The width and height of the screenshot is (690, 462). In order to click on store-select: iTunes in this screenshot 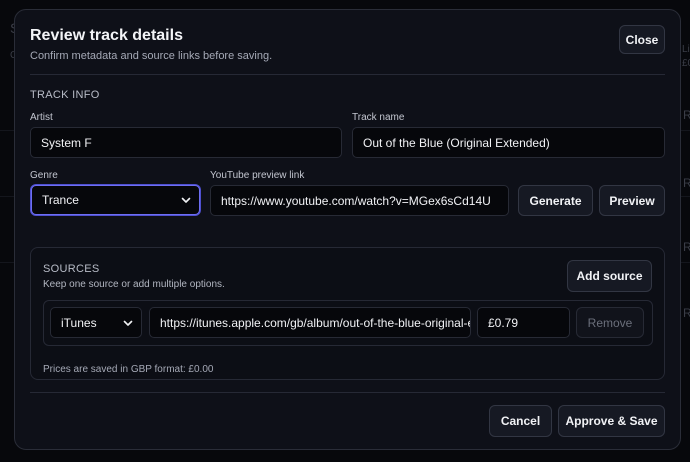, I will do `click(96, 322)`.